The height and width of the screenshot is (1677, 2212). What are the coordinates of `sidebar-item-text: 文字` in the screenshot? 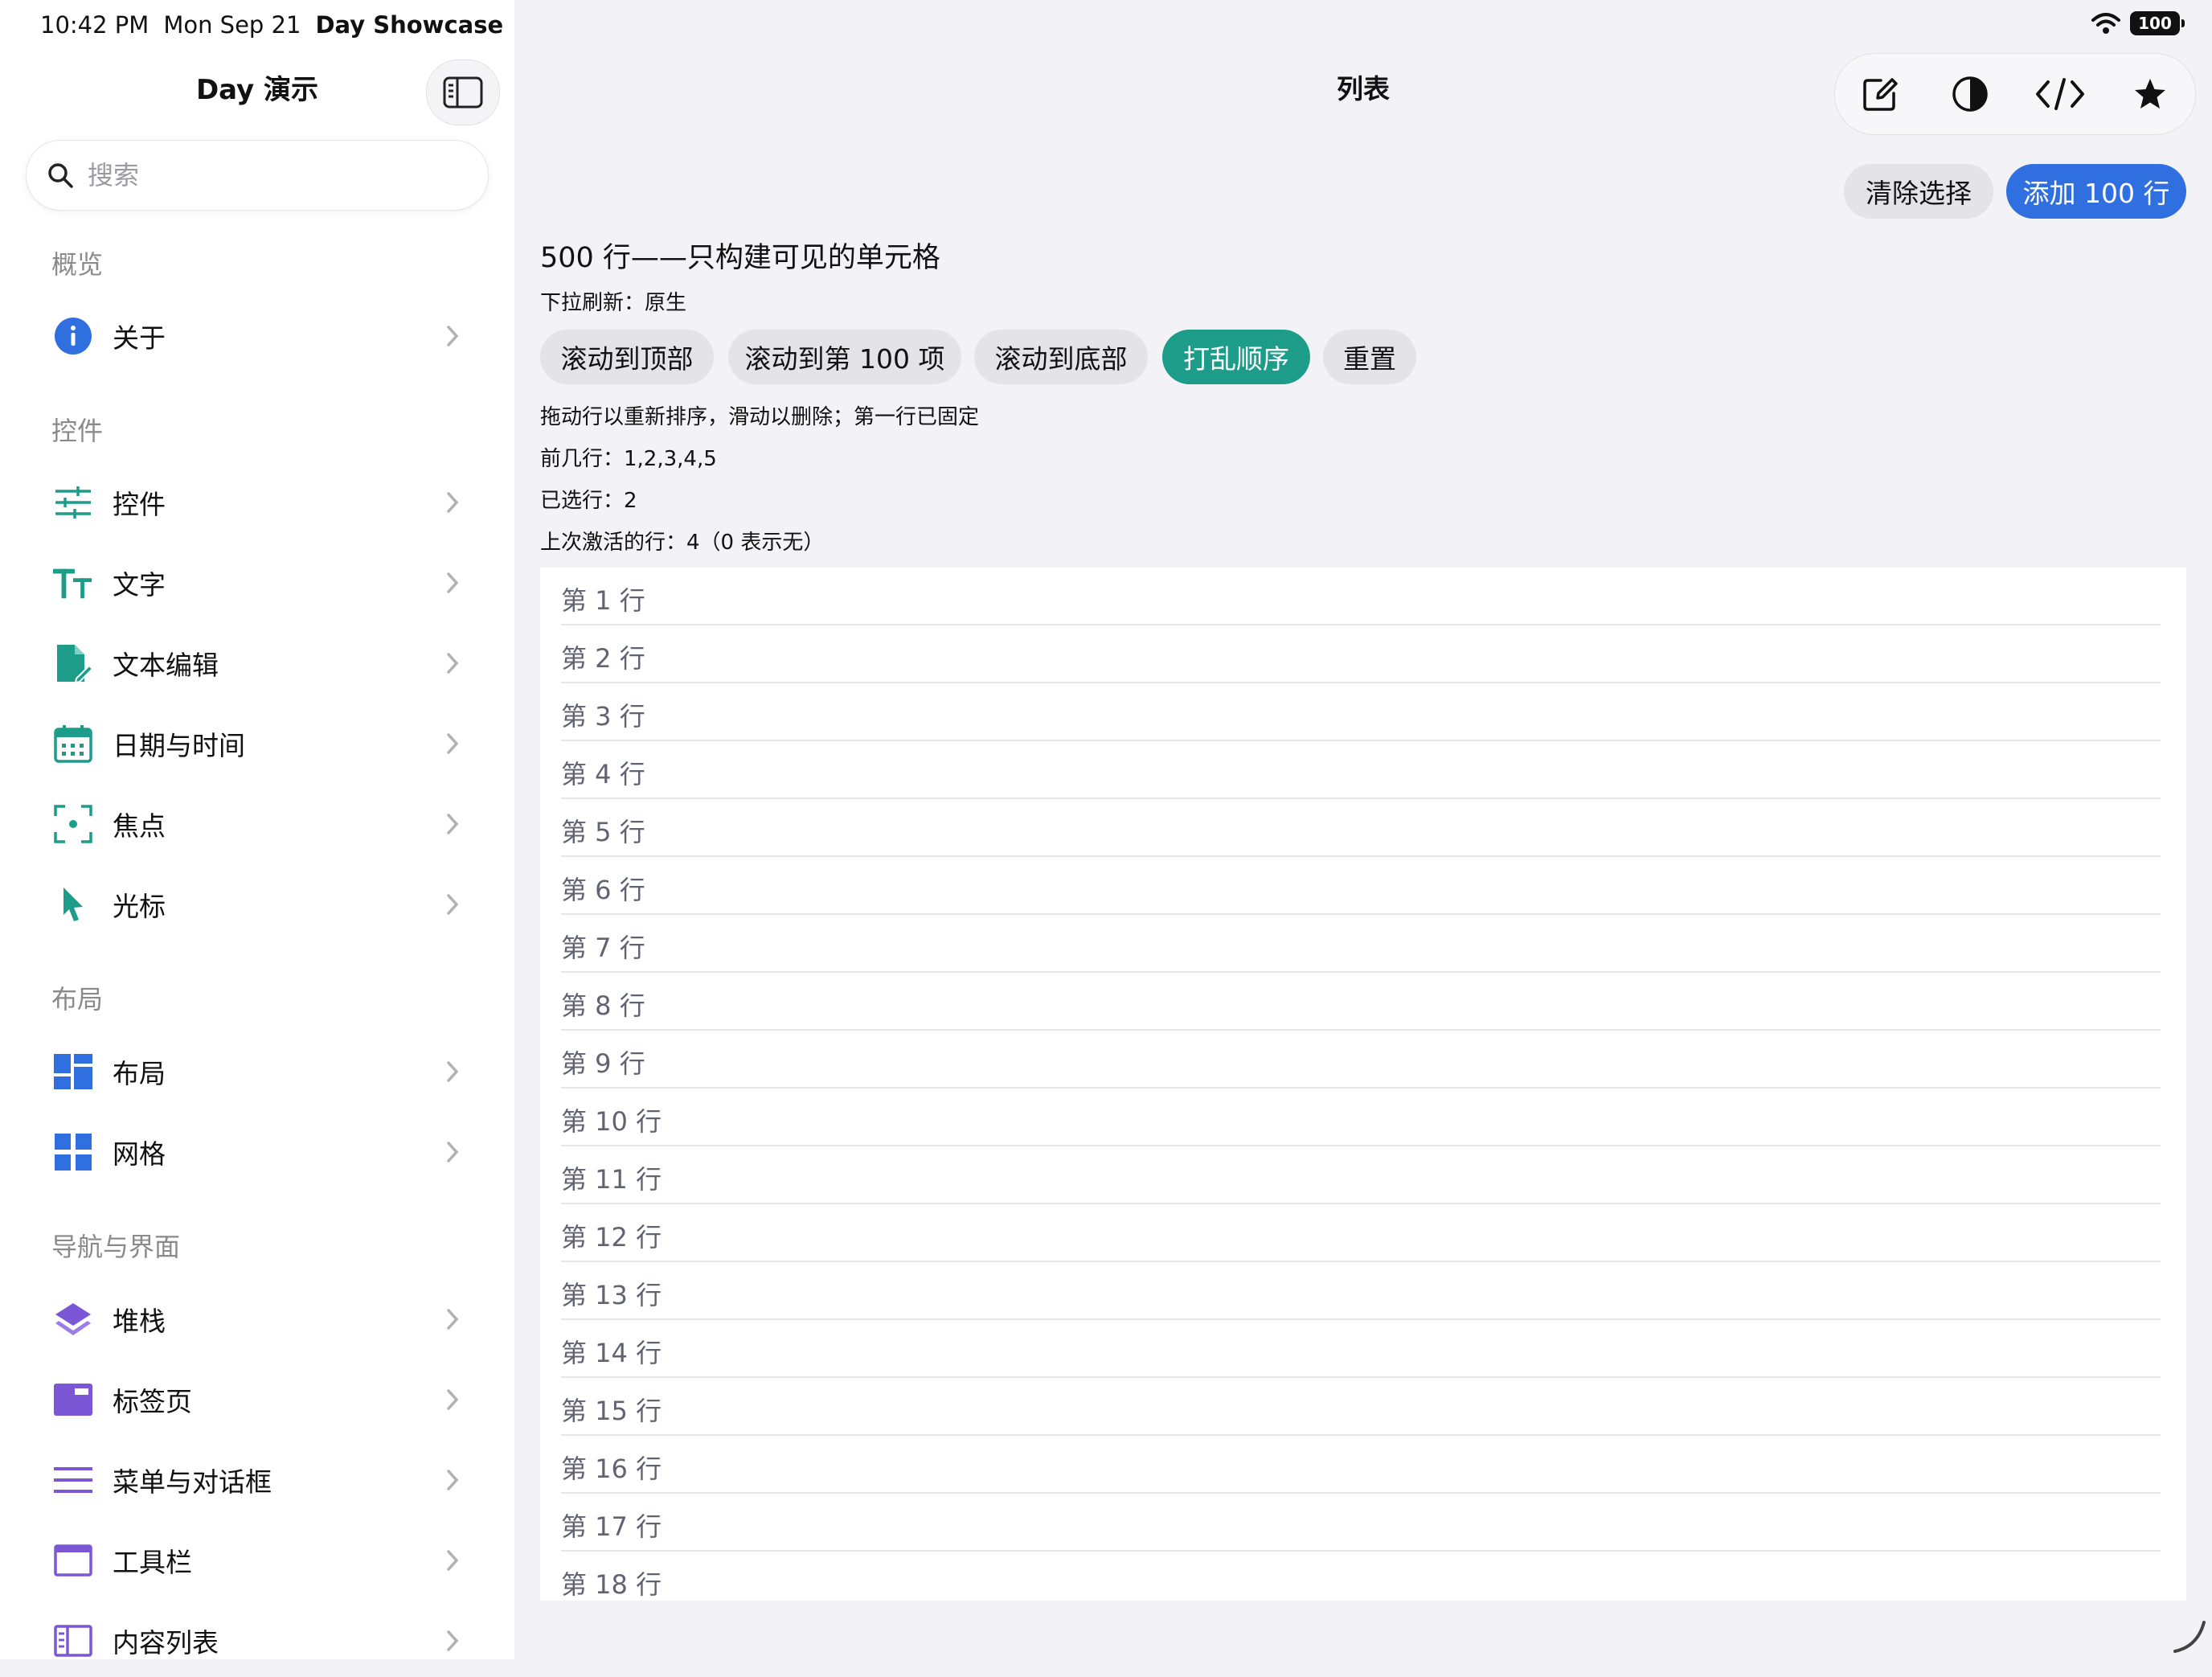 It's located at (257, 583).